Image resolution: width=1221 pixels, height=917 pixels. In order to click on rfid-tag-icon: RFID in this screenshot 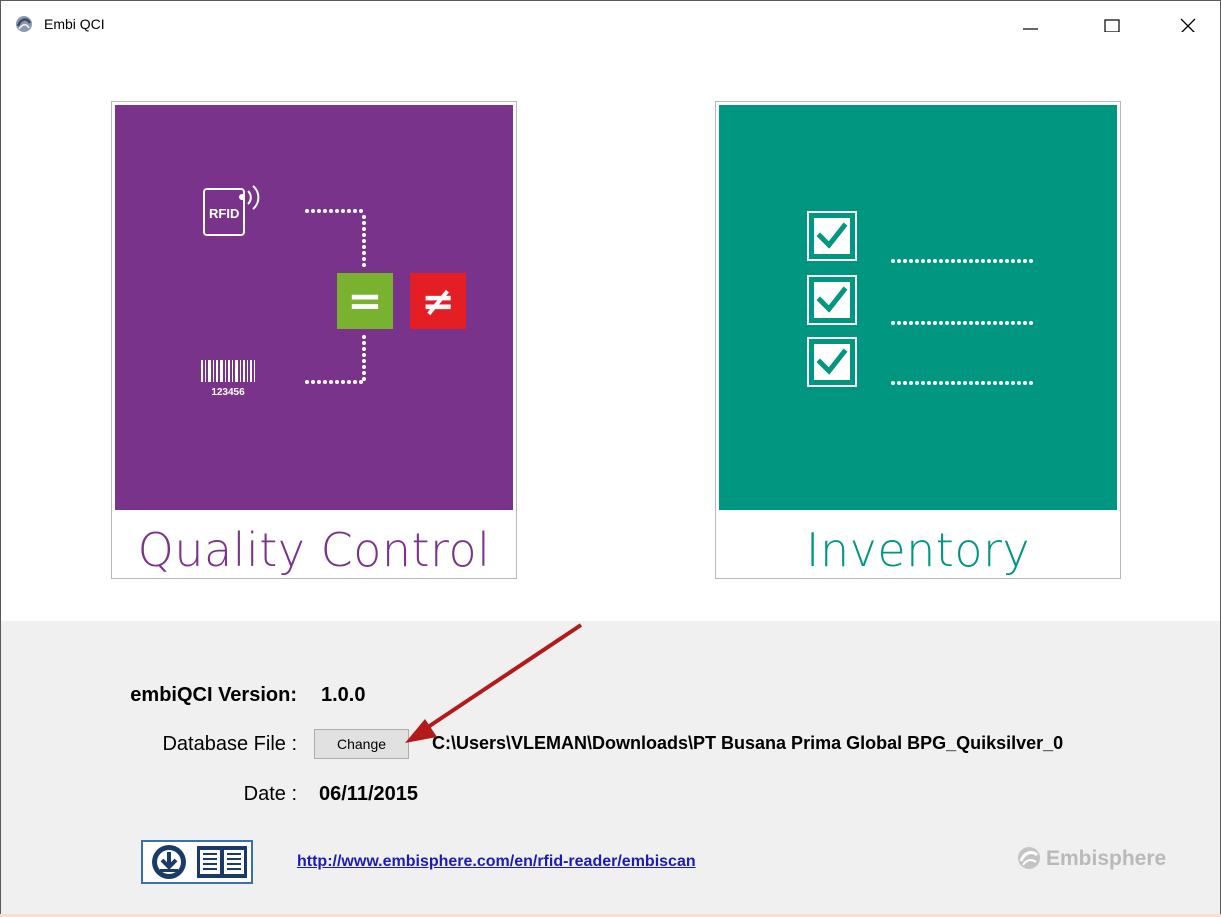, I will do `click(231, 210)`.